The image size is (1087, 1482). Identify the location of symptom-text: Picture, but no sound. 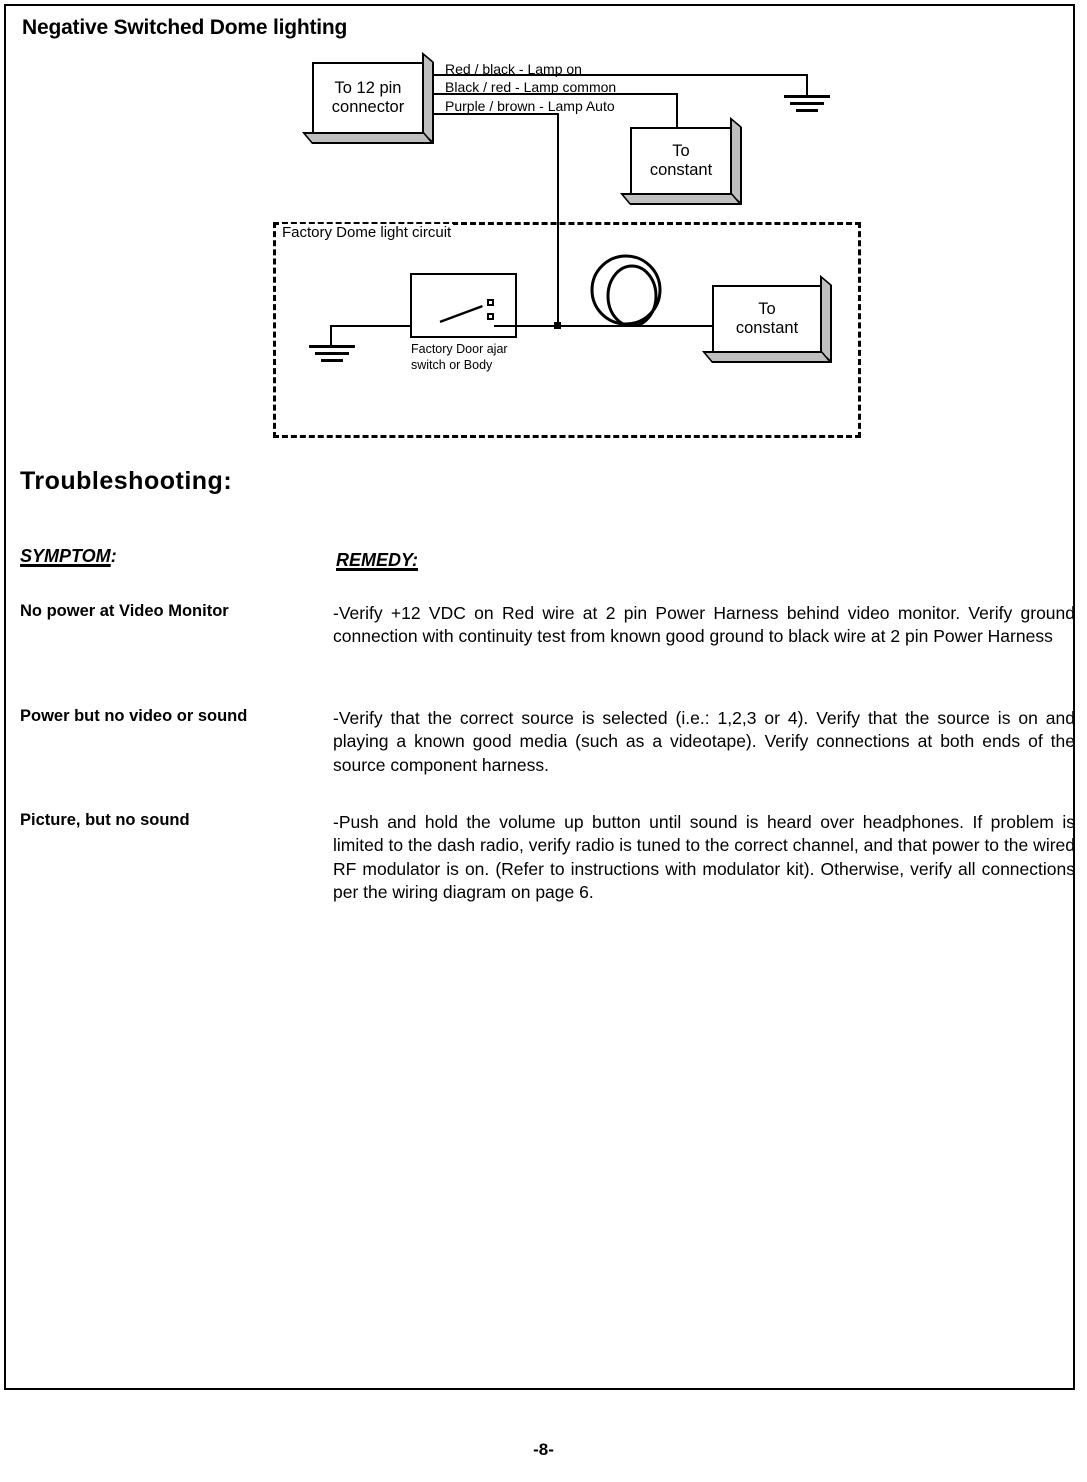
(105, 820).